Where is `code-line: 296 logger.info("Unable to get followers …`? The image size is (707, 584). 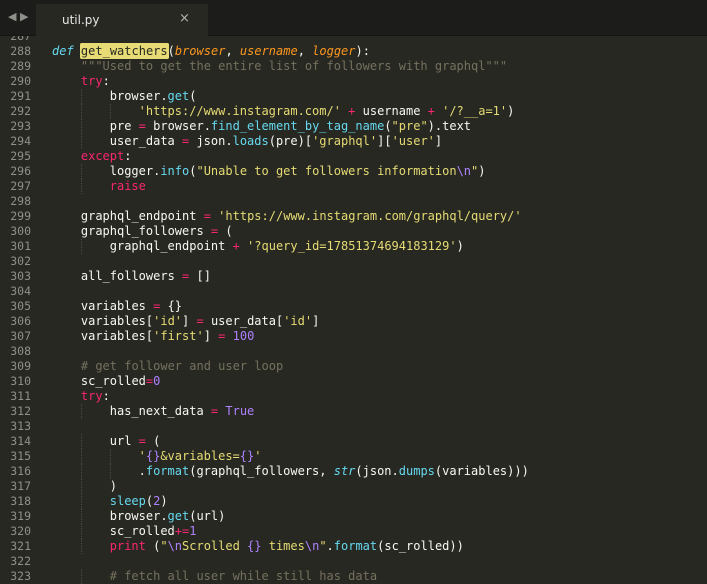
code-line: 296 logger.info("Unable to get followers … is located at coordinates (353, 171).